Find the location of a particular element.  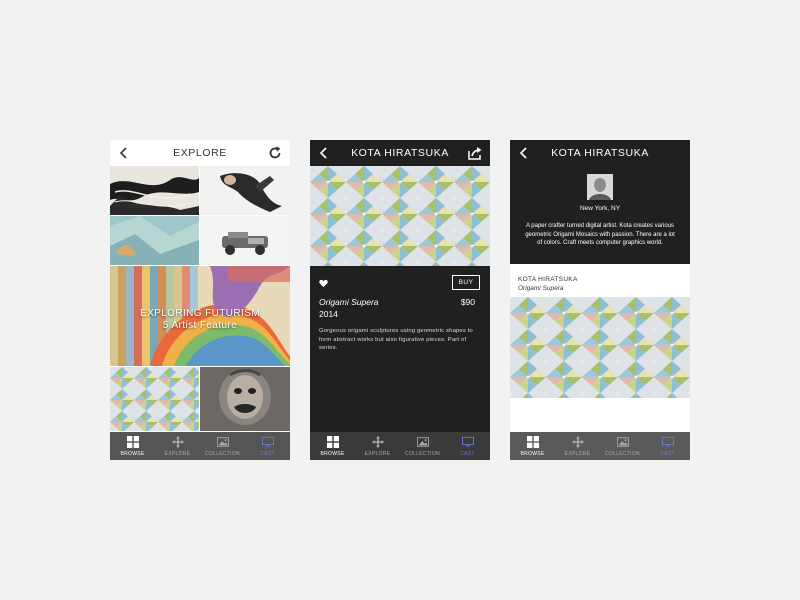

avatar is located at coordinates (600, 187).